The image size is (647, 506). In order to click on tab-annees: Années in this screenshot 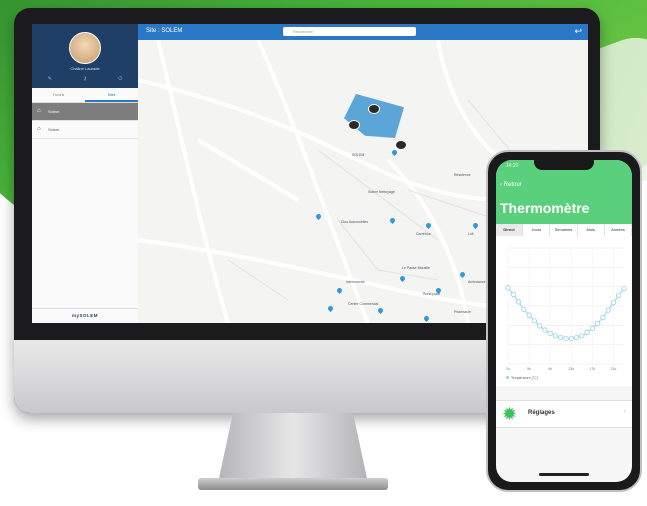, I will do `click(618, 230)`.